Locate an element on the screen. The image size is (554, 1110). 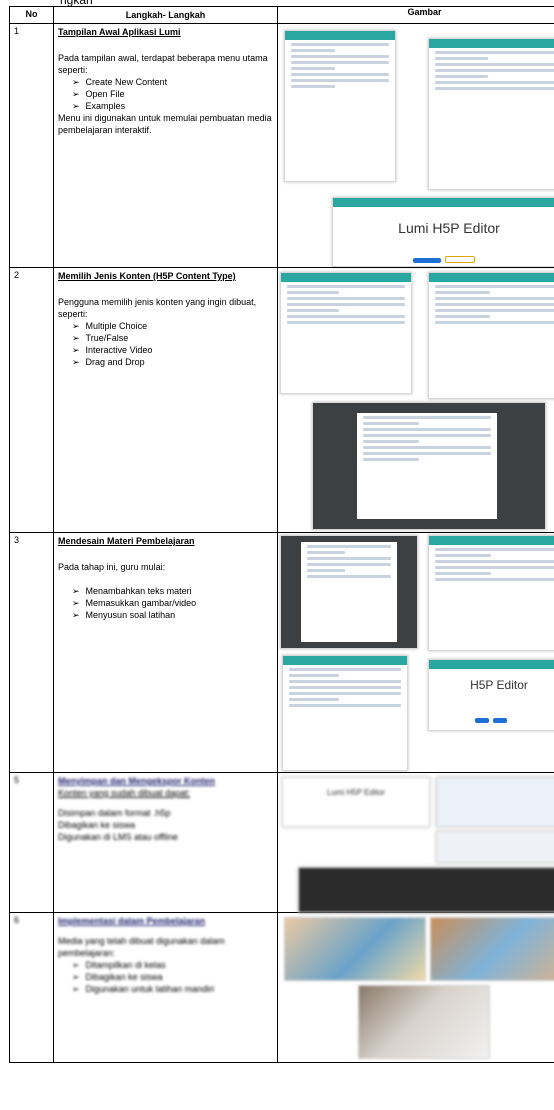
list-item: Menambahkan teks materi is located at coordinates (172, 591).